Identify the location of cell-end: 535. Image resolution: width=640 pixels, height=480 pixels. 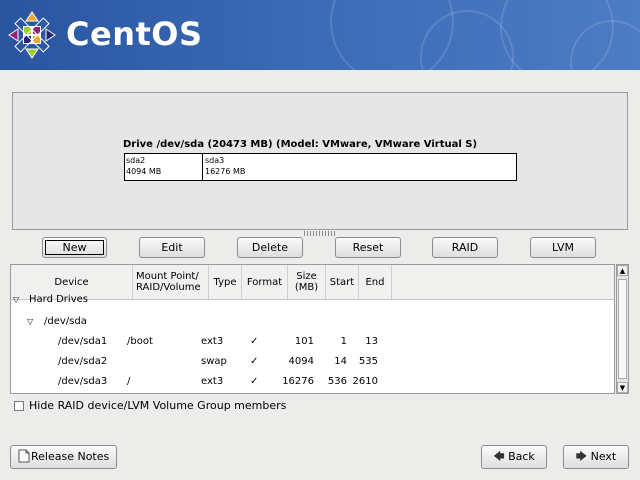
(368, 361).